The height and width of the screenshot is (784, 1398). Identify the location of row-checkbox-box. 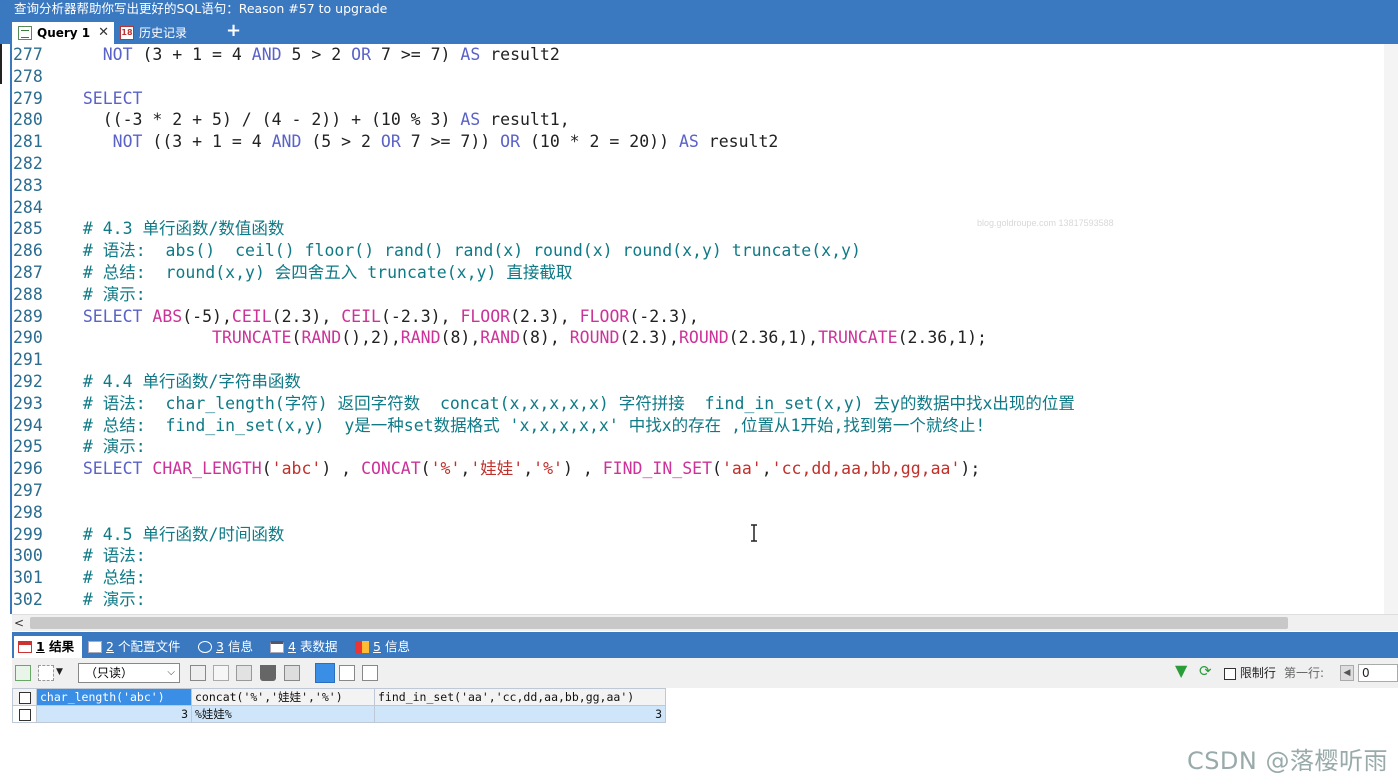
(24, 714).